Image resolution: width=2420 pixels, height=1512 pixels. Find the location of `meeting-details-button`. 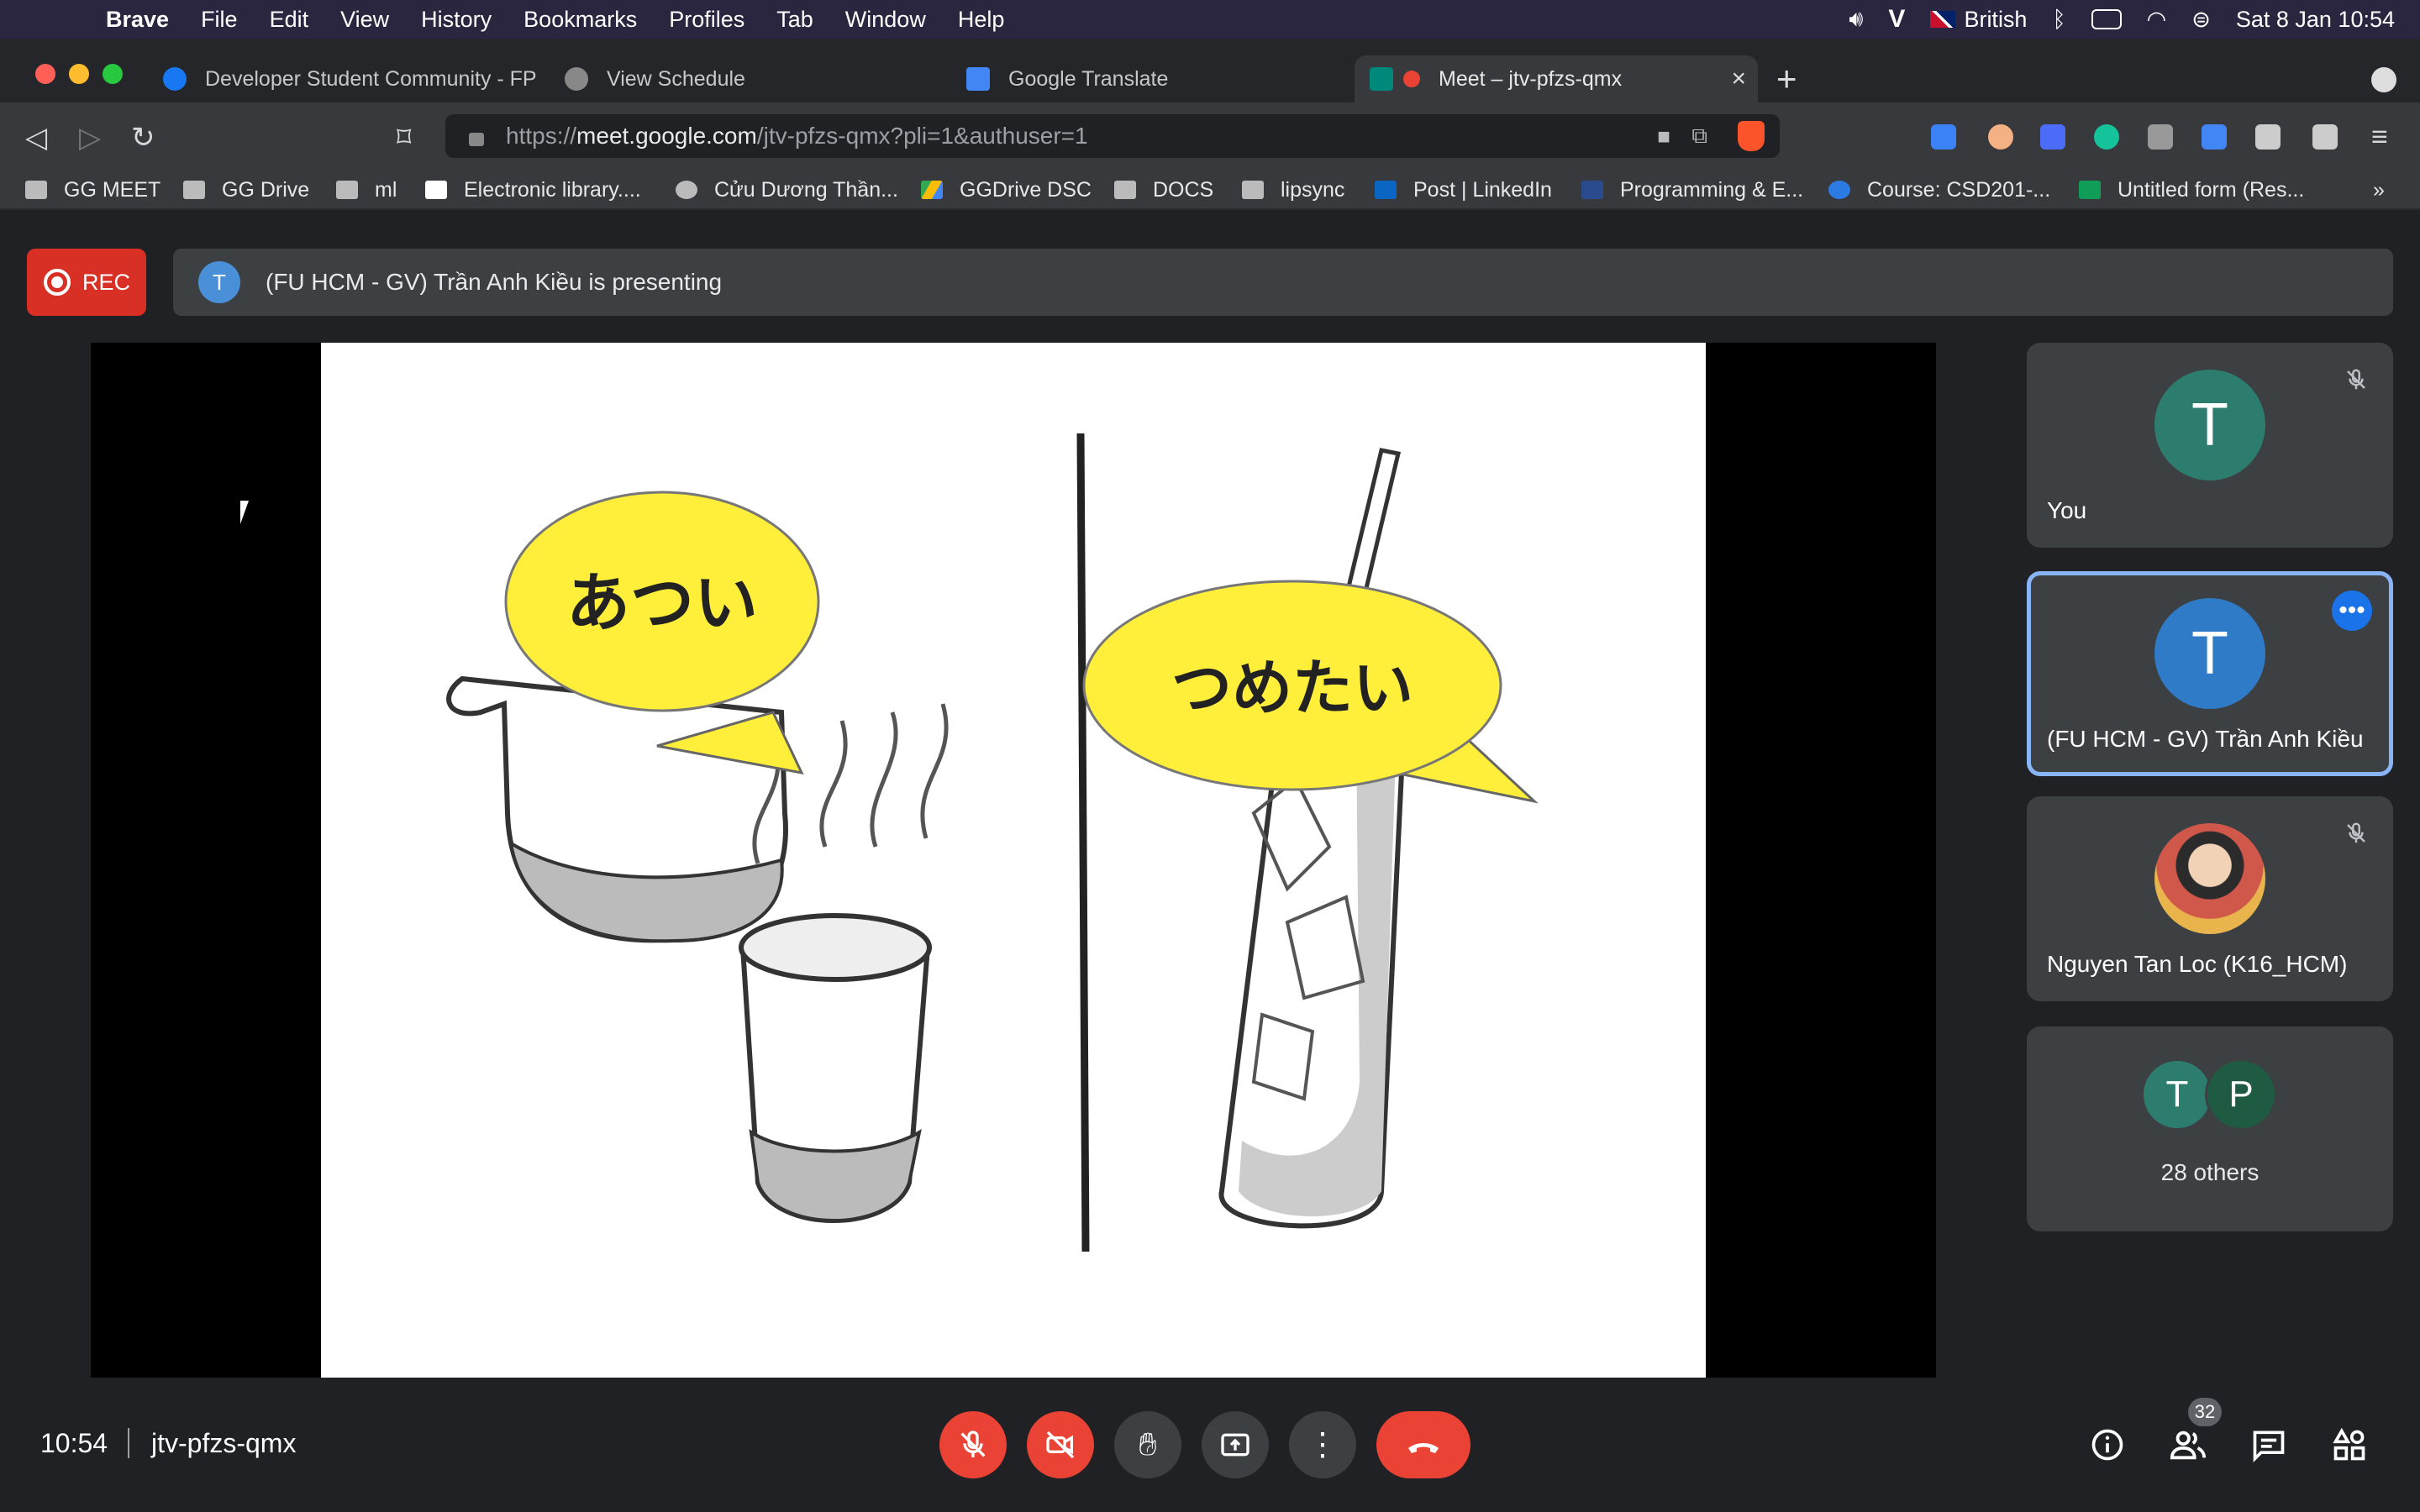

meeting-details-button is located at coordinates (2107, 1445).